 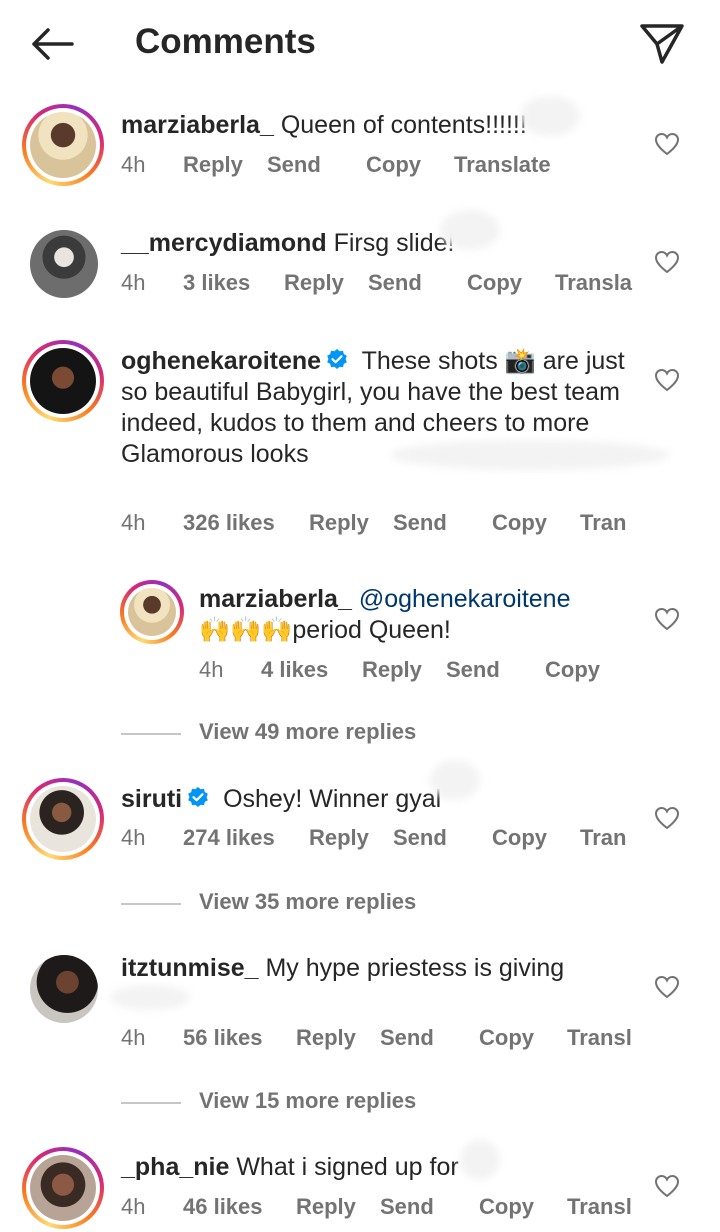 I want to click on comment-text: __mercydiamond Firsg slide!, so click(x=381, y=243).